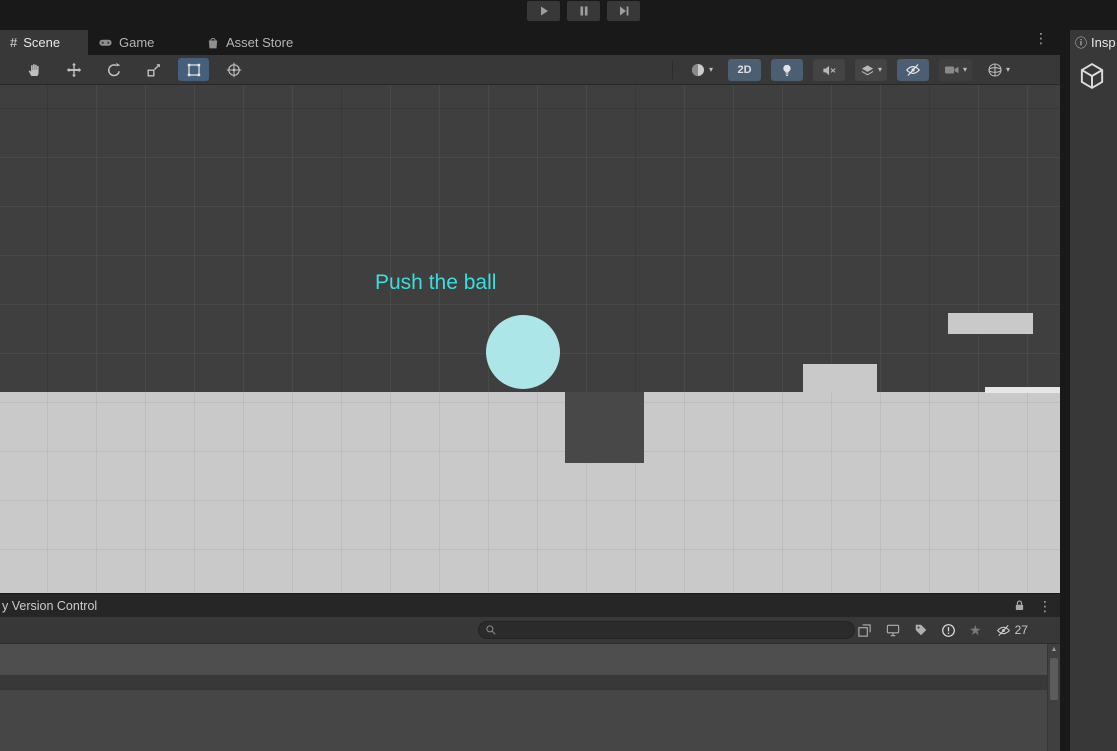 Image resolution: width=1117 pixels, height=751 pixels. What do you see at coordinates (530, 605) in the screenshot?
I see `bottom-panel-tab-bar: y Version Control ⋮` at bounding box center [530, 605].